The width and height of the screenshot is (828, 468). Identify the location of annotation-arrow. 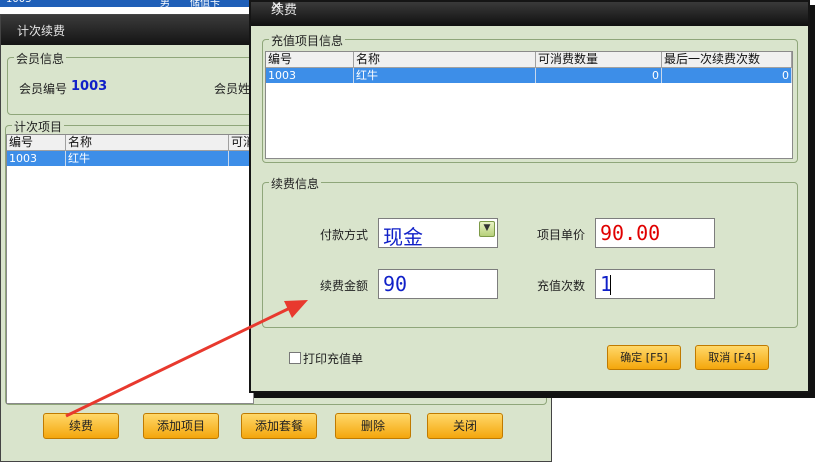
(186, 359).